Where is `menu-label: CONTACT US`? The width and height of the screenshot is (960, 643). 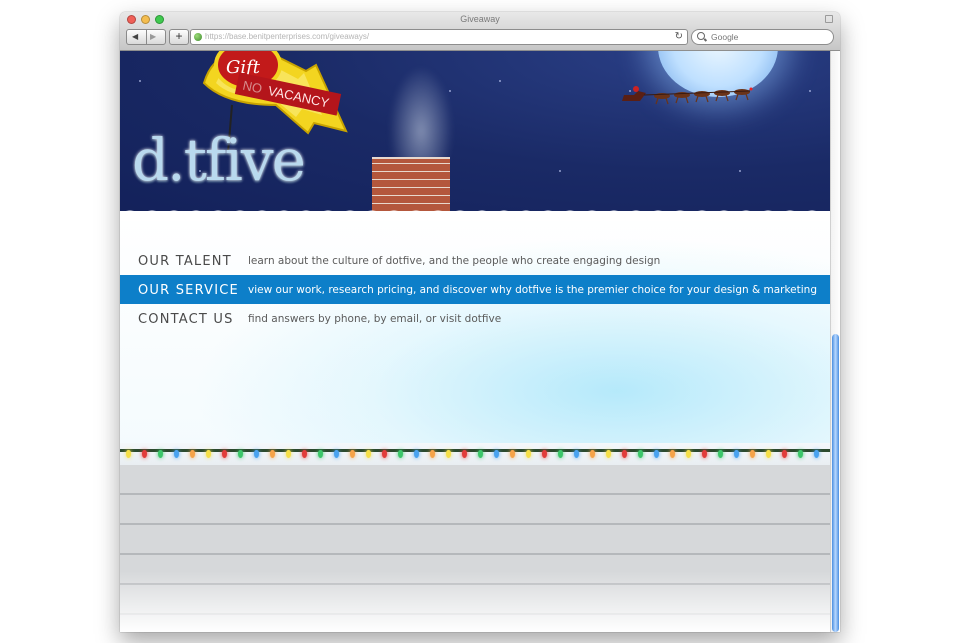
menu-label: CONTACT US is located at coordinates (186, 319).